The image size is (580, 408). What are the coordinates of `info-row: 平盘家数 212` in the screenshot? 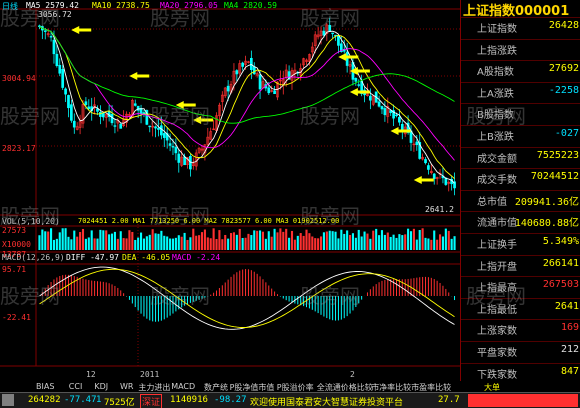 It's located at (520, 350).